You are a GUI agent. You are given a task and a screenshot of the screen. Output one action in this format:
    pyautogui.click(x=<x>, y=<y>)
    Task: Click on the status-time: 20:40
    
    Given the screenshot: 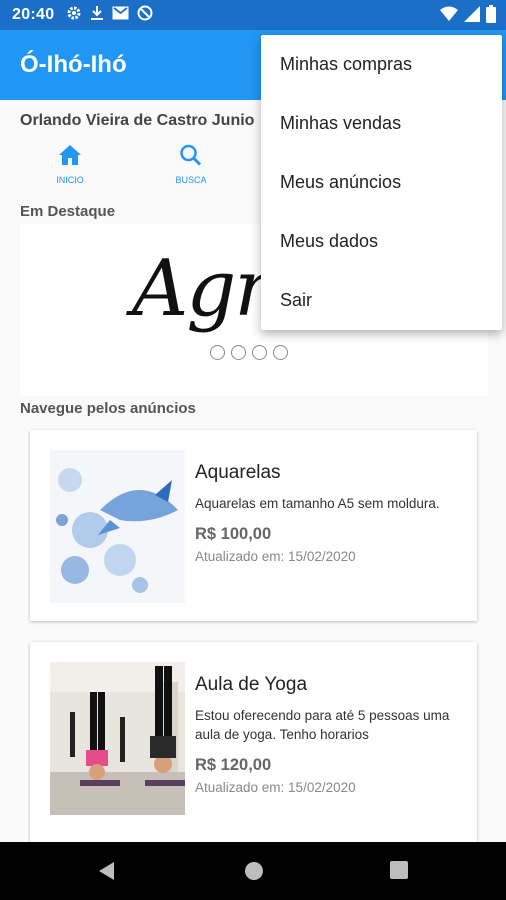 What is the action you would take?
    pyautogui.click(x=33, y=14)
    